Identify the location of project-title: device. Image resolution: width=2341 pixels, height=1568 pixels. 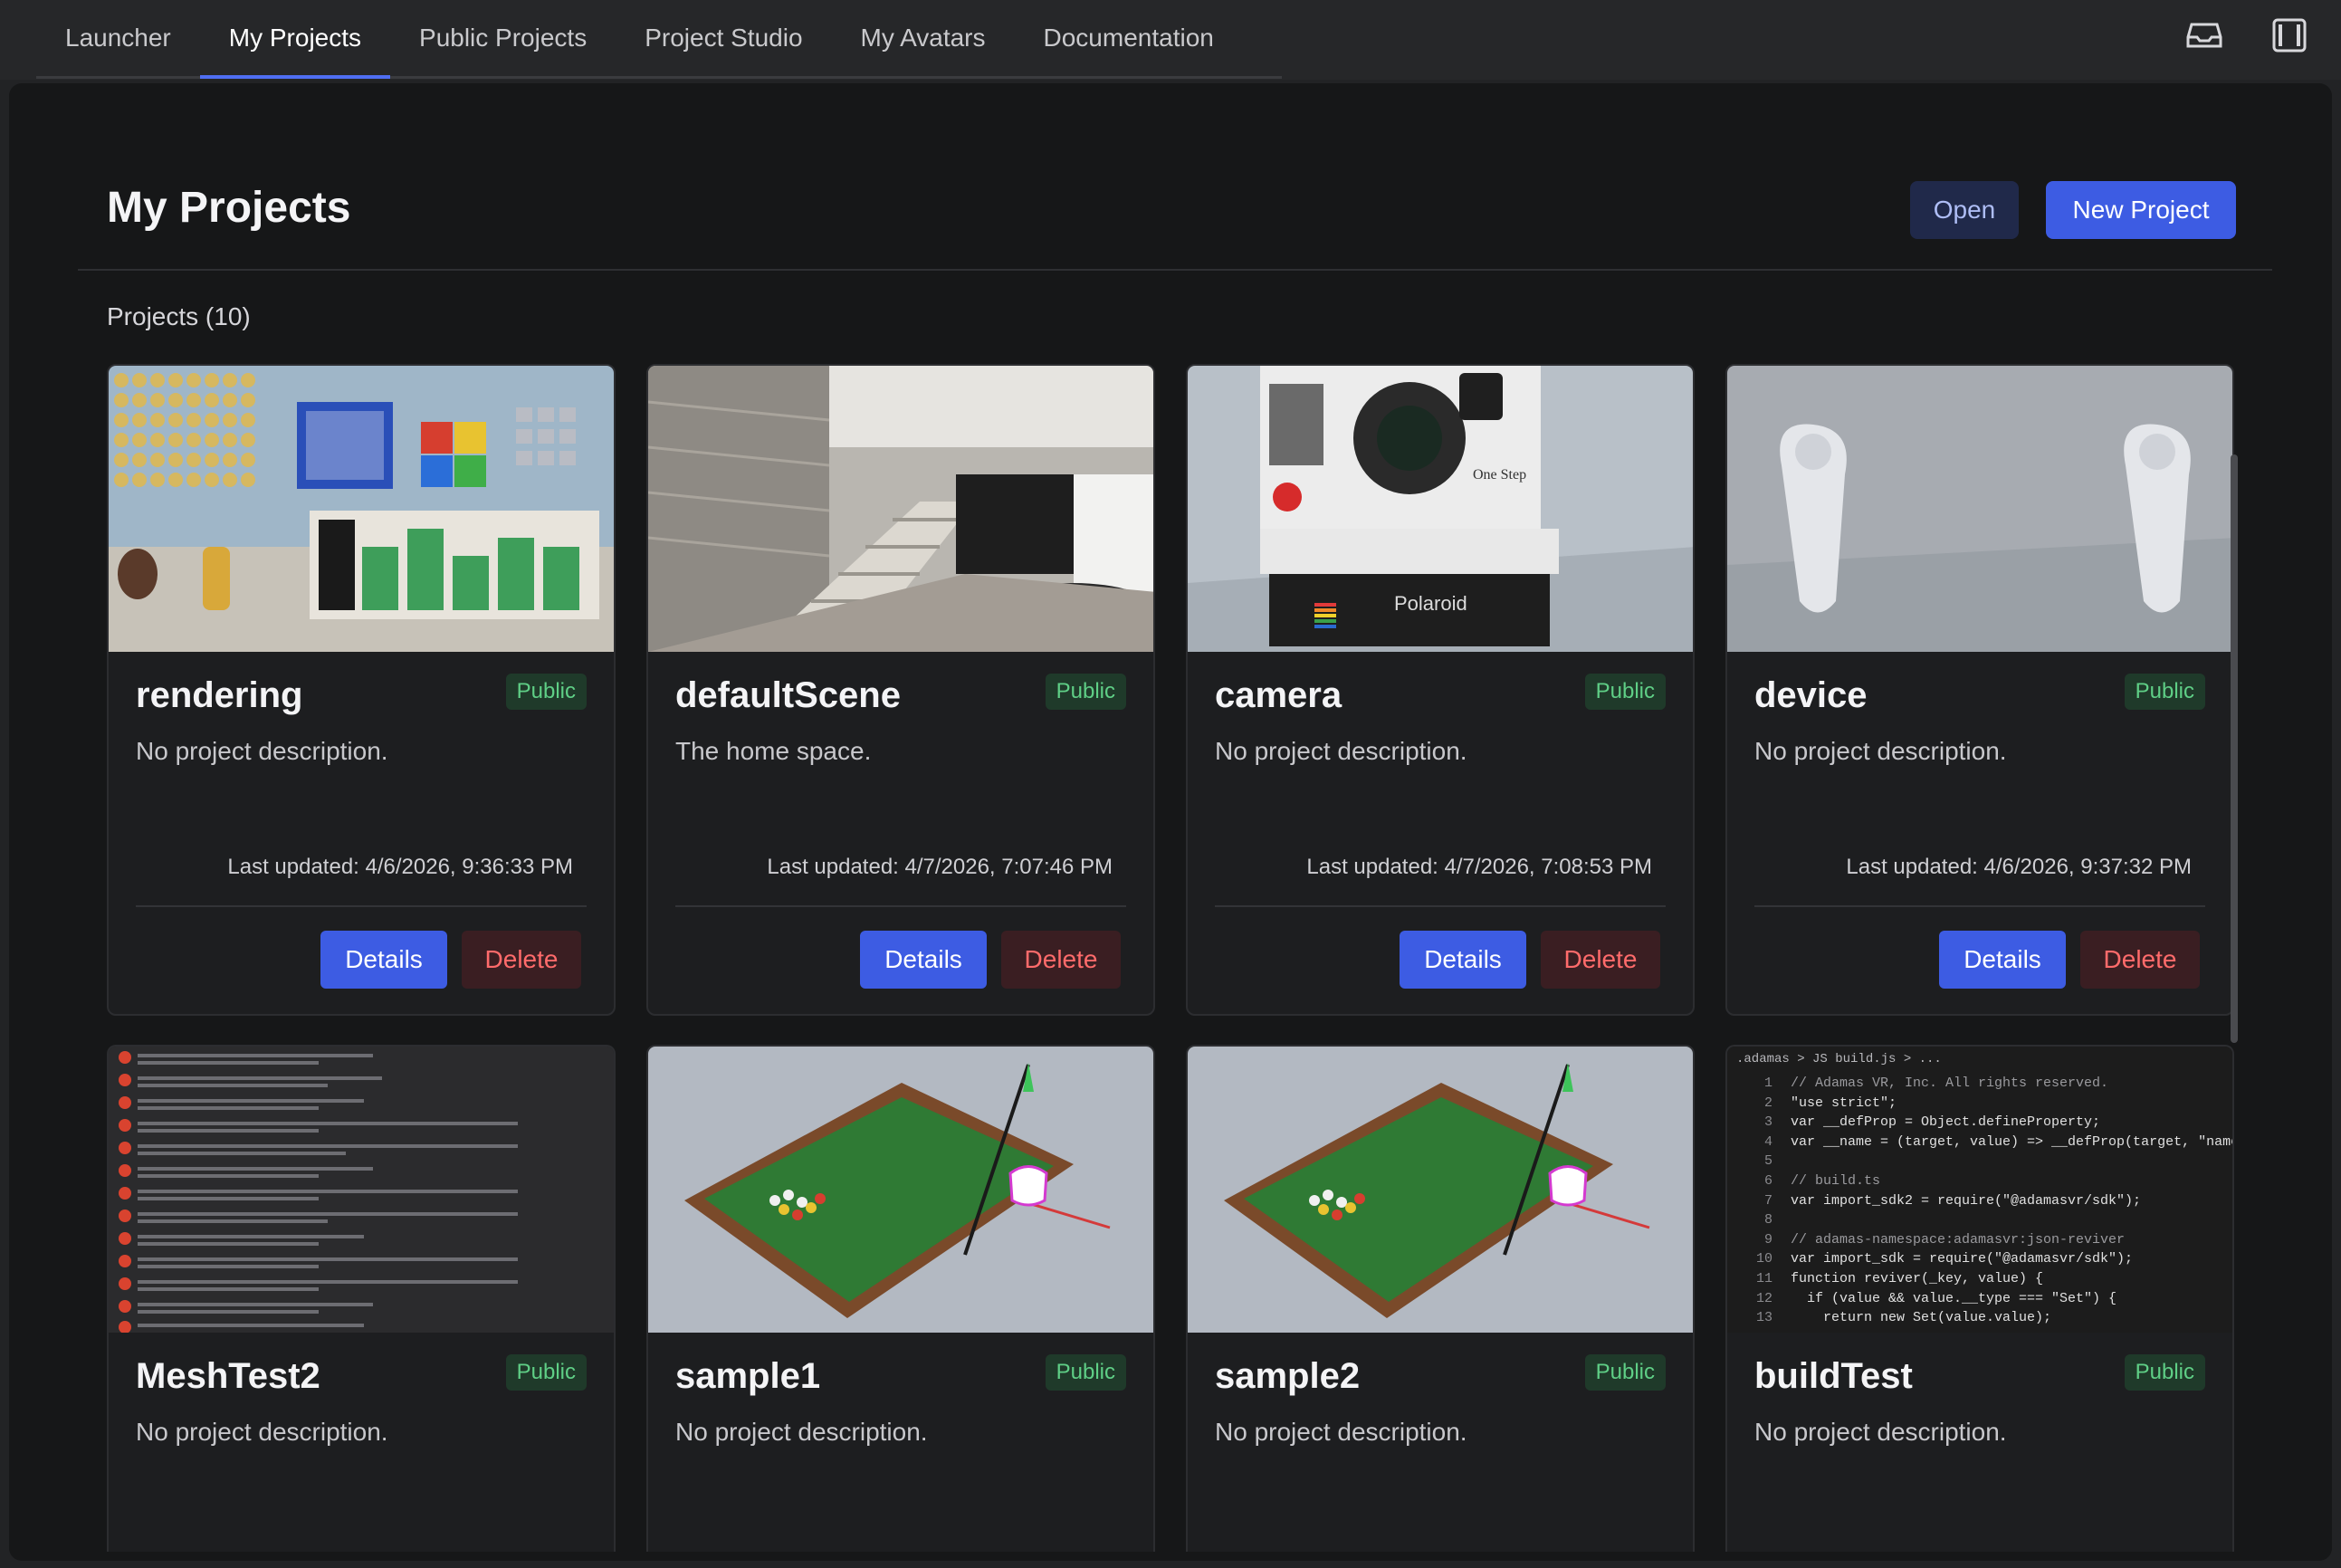
(1811, 695).